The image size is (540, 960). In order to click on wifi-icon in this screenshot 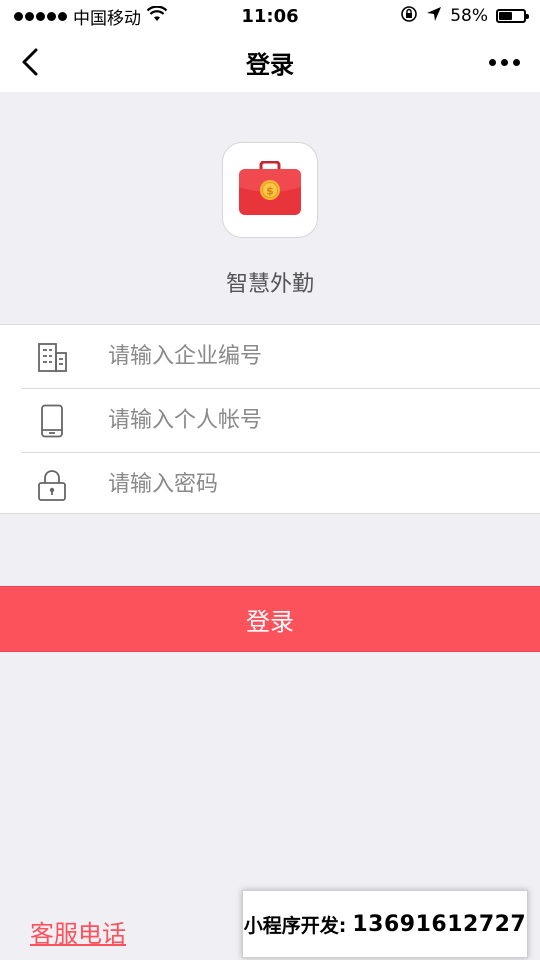, I will do `click(157, 16)`.